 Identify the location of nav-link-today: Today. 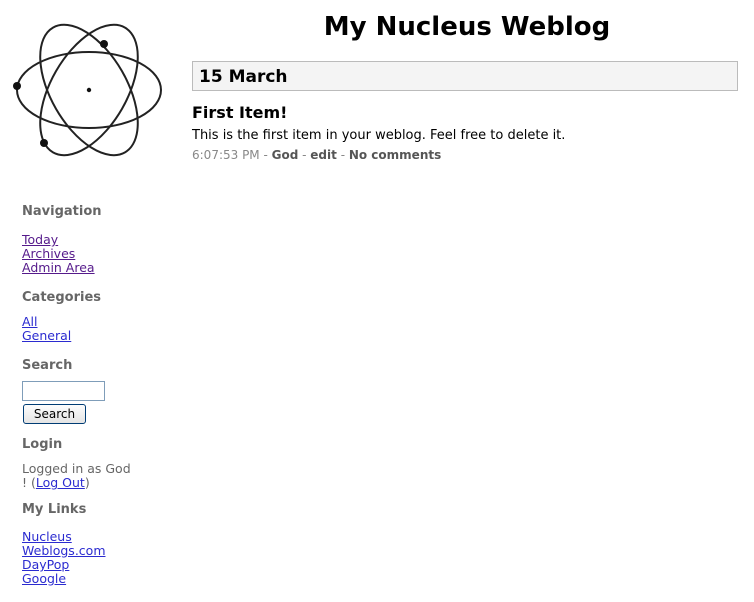
(58, 240).